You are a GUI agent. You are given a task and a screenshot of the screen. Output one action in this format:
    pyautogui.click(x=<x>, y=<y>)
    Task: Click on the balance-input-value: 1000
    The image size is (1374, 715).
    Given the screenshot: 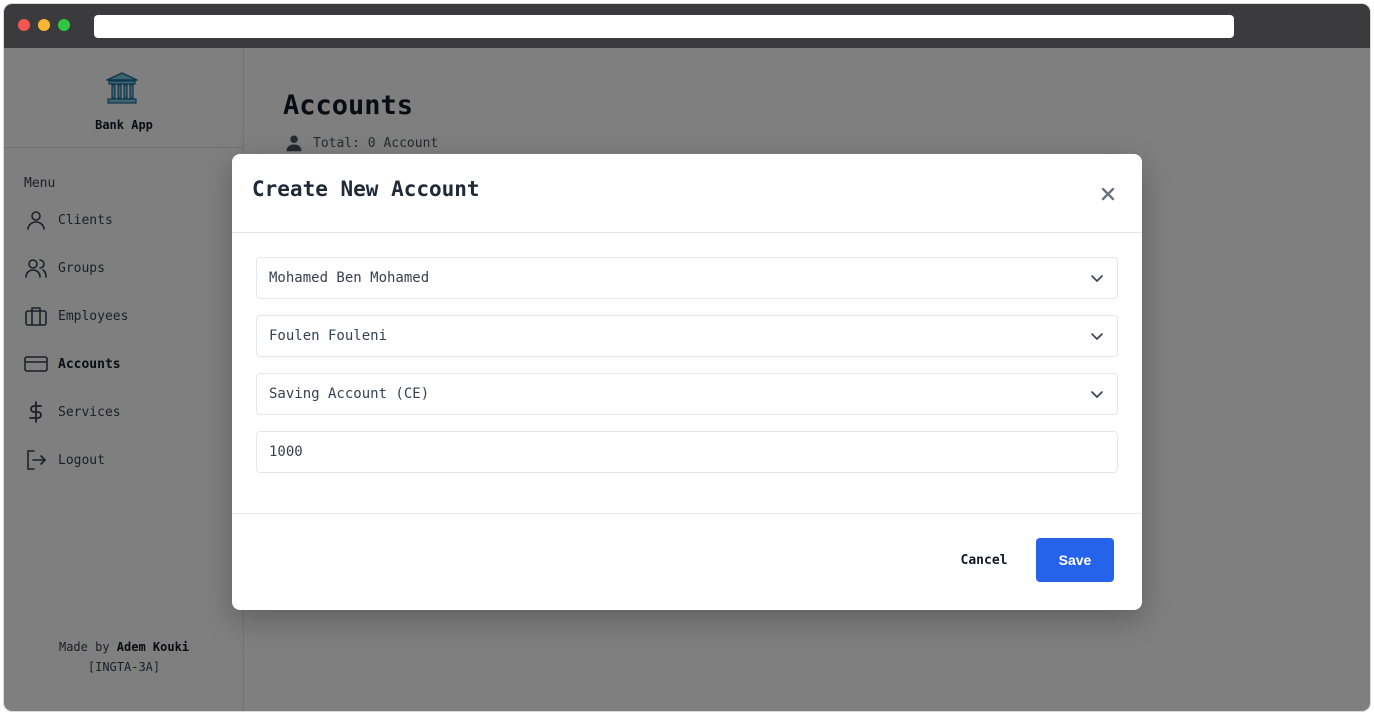 What is the action you would take?
    pyautogui.click(x=286, y=452)
    